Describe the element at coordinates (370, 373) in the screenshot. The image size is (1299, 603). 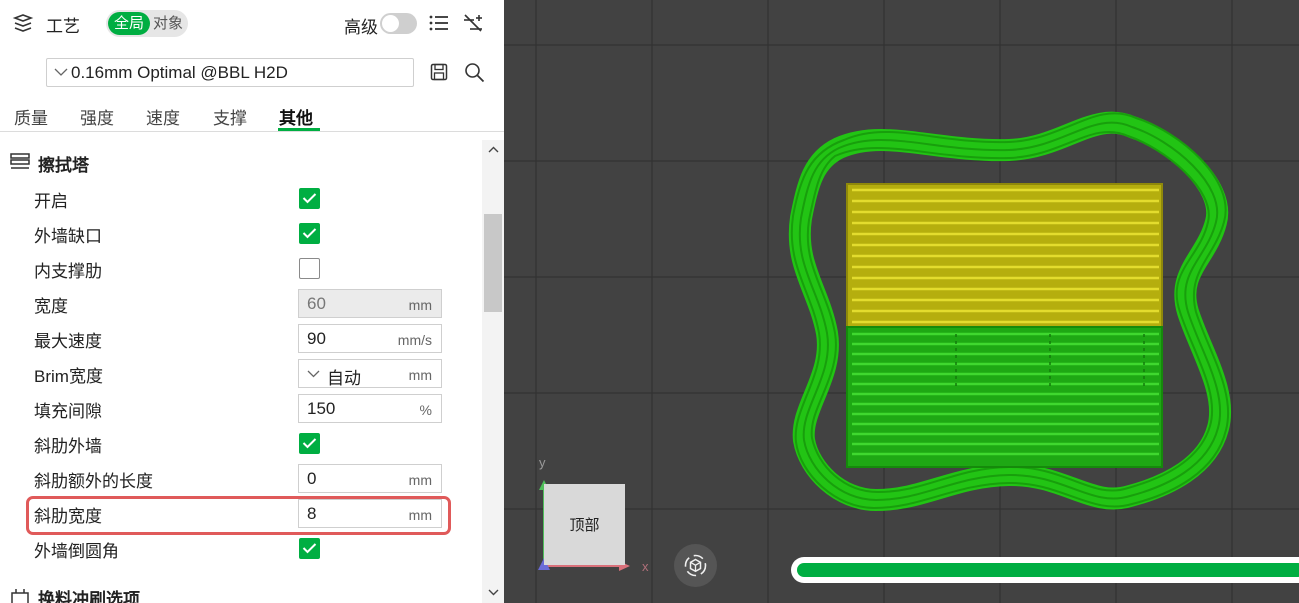
I see `brim-width-select: 自动 mm` at that location.